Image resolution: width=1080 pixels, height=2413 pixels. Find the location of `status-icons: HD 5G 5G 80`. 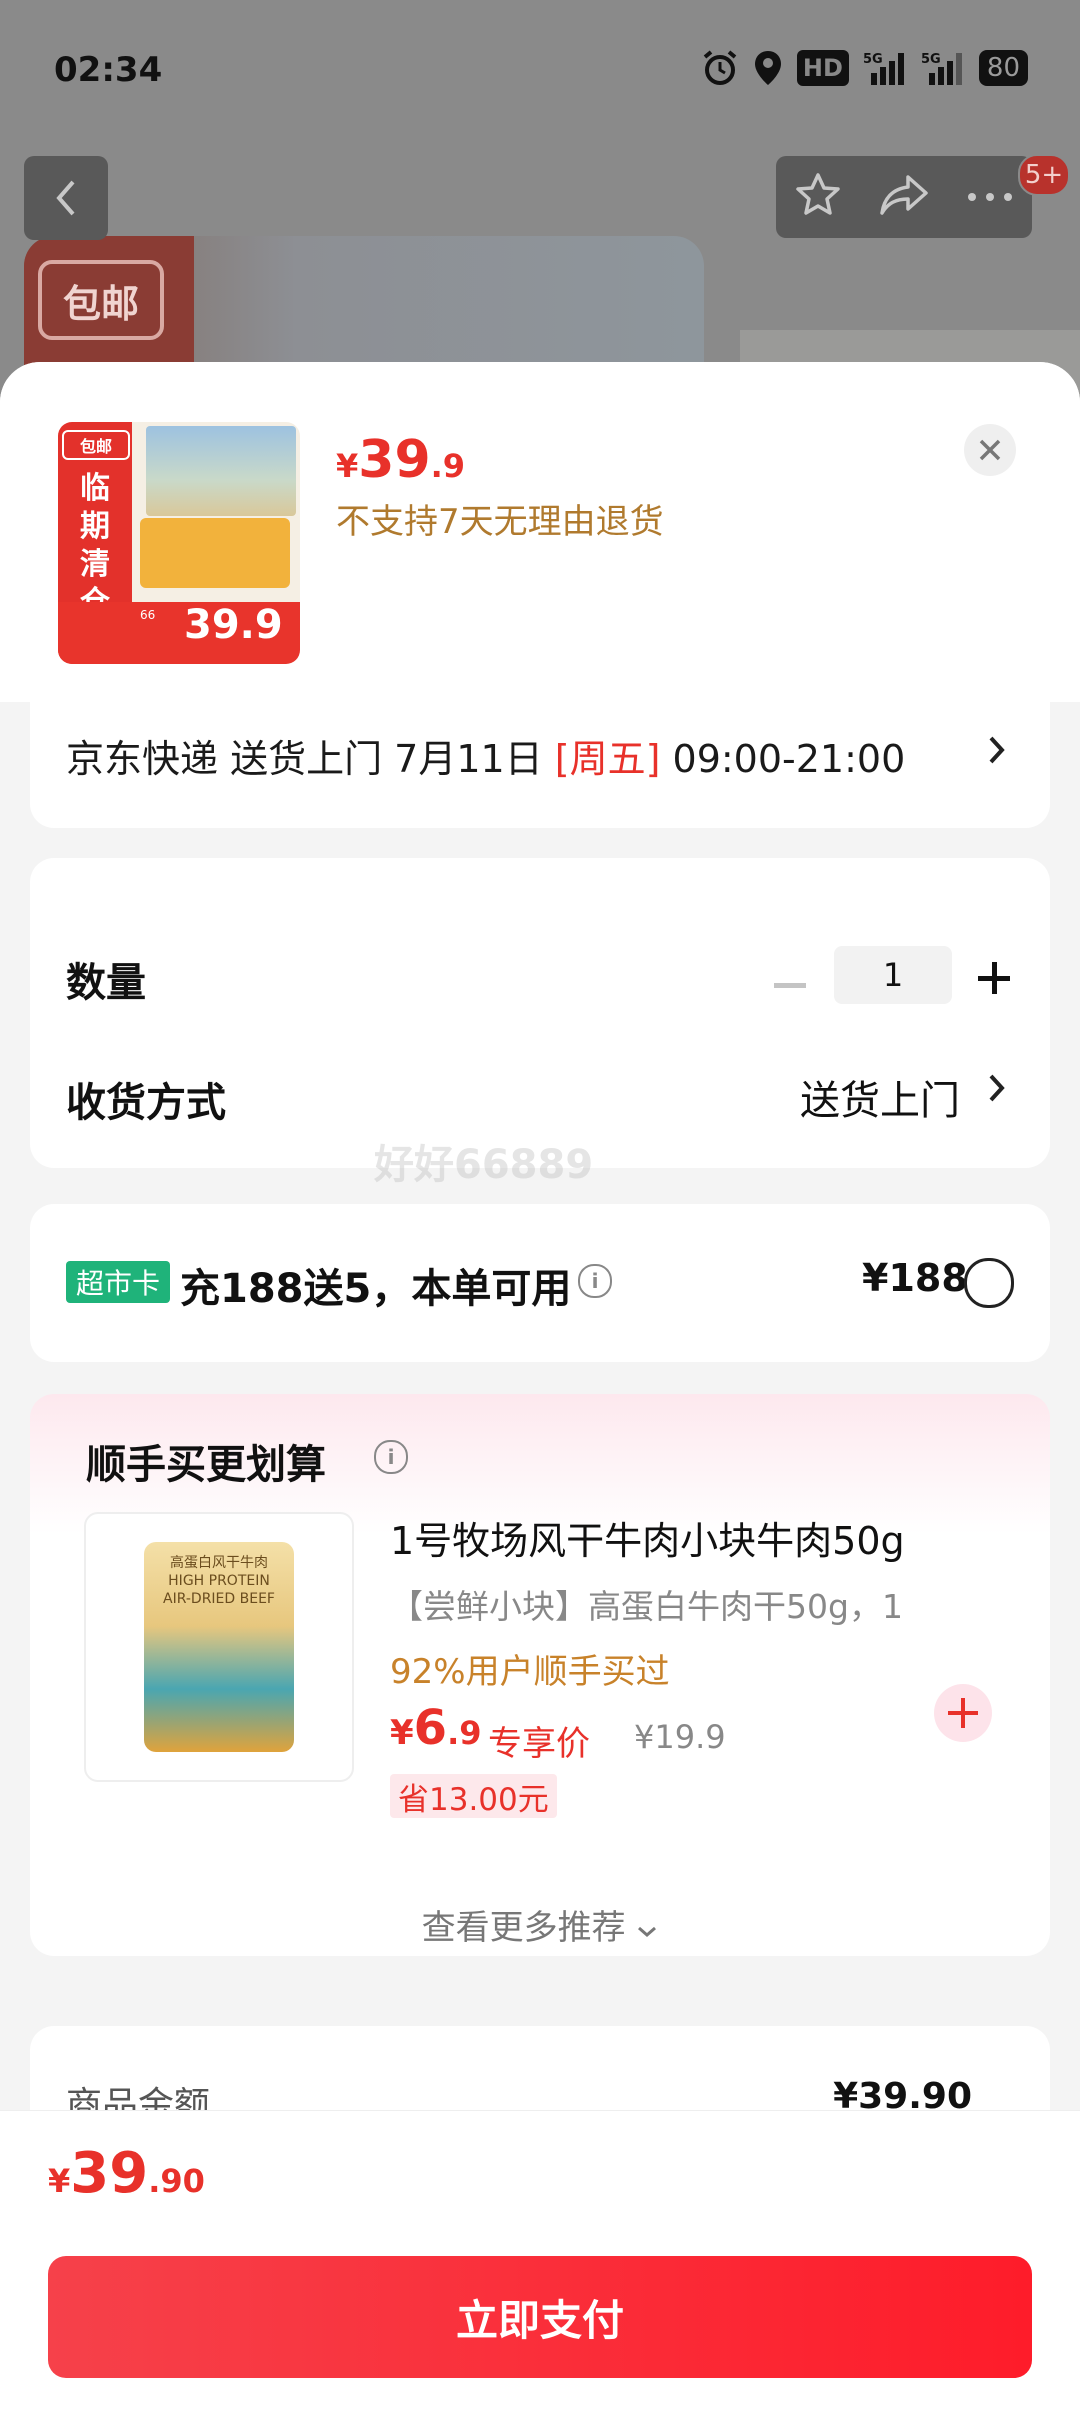

status-icons: HD 5G 5G 80 is located at coordinates (864, 68).